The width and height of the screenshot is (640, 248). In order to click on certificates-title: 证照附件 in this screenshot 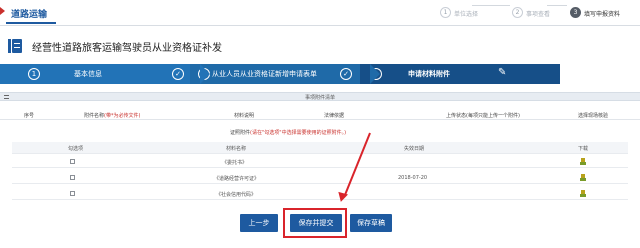, I will do `click(240, 133)`.